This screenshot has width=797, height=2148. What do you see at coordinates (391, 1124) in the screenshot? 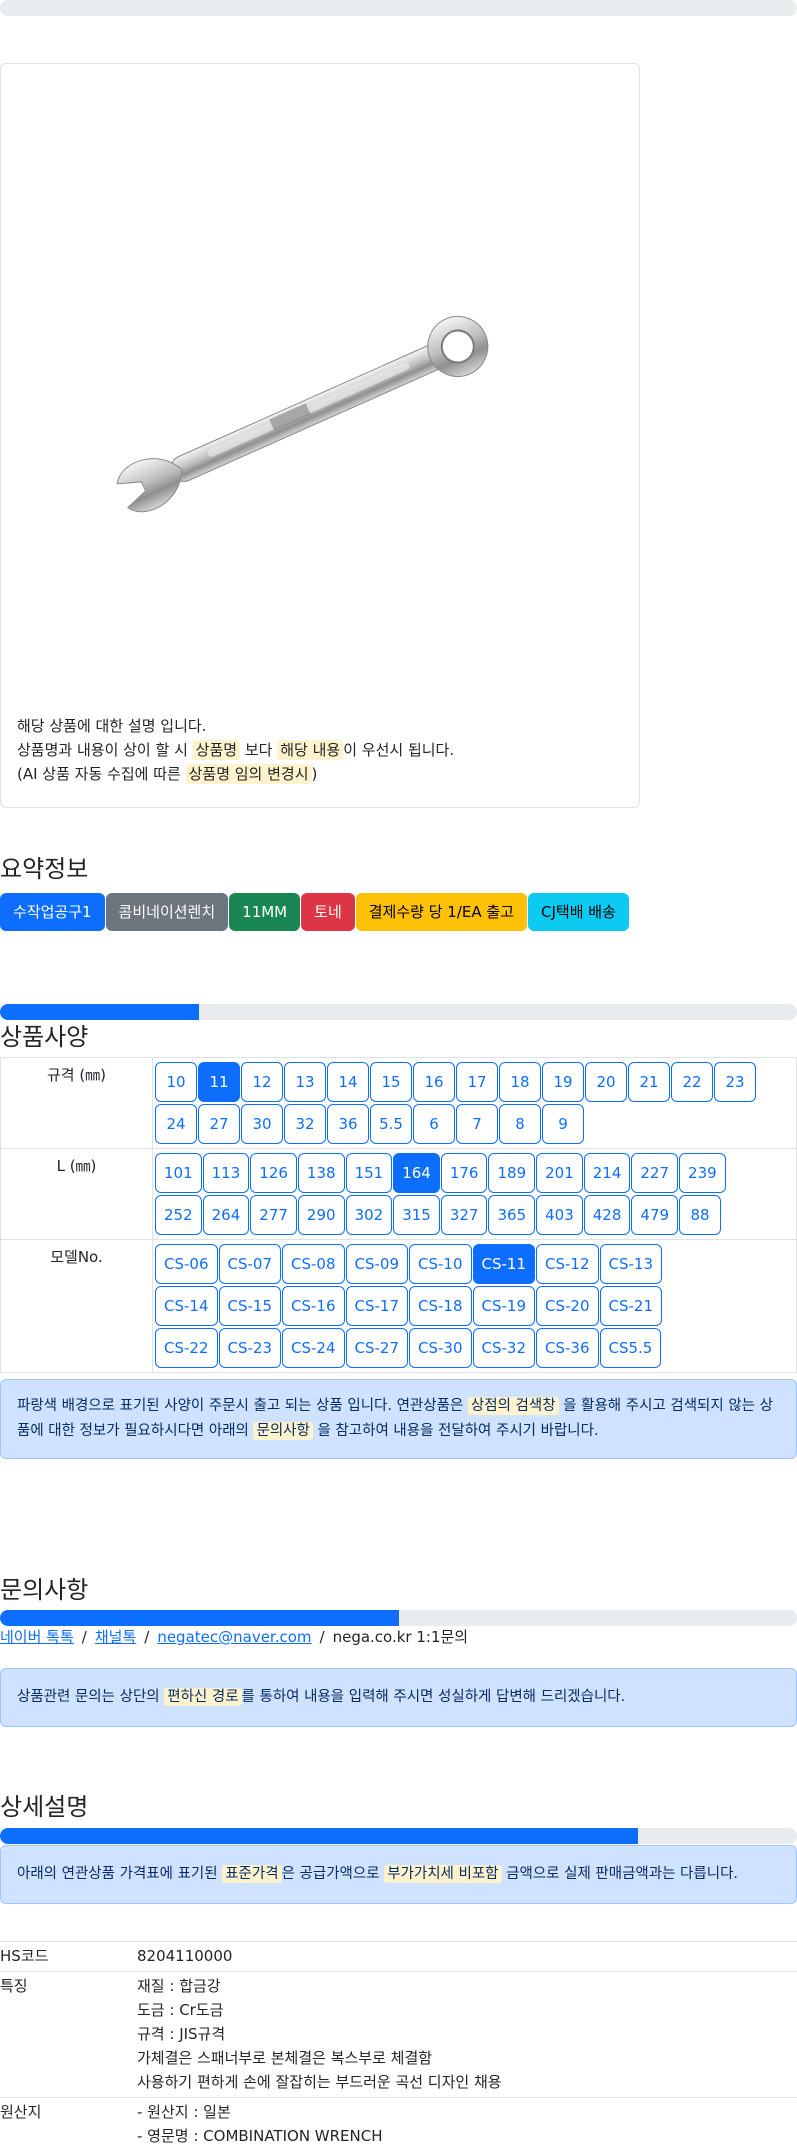
I see `spec-option-button: 5.5` at bounding box center [391, 1124].